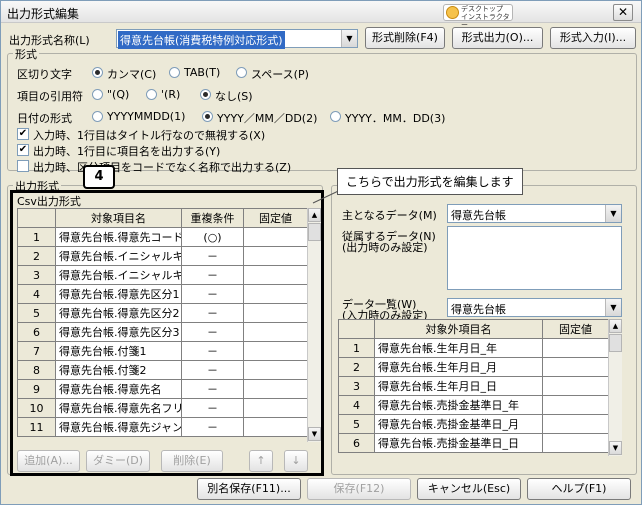 This screenshot has height=505, width=642. Describe the element at coordinates (151, 94) in the screenshot. I see `quote-single-radio` at that location.